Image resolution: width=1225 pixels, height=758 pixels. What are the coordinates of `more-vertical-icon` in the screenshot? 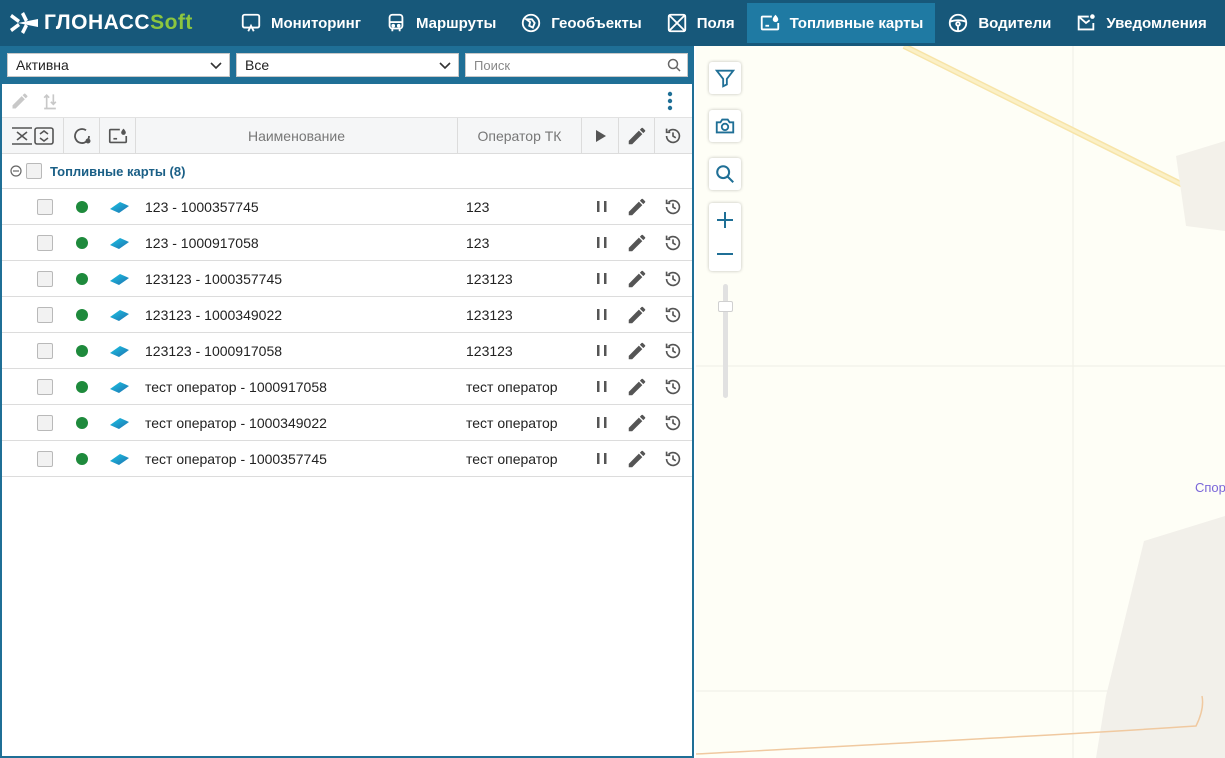 It's located at (670, 101).